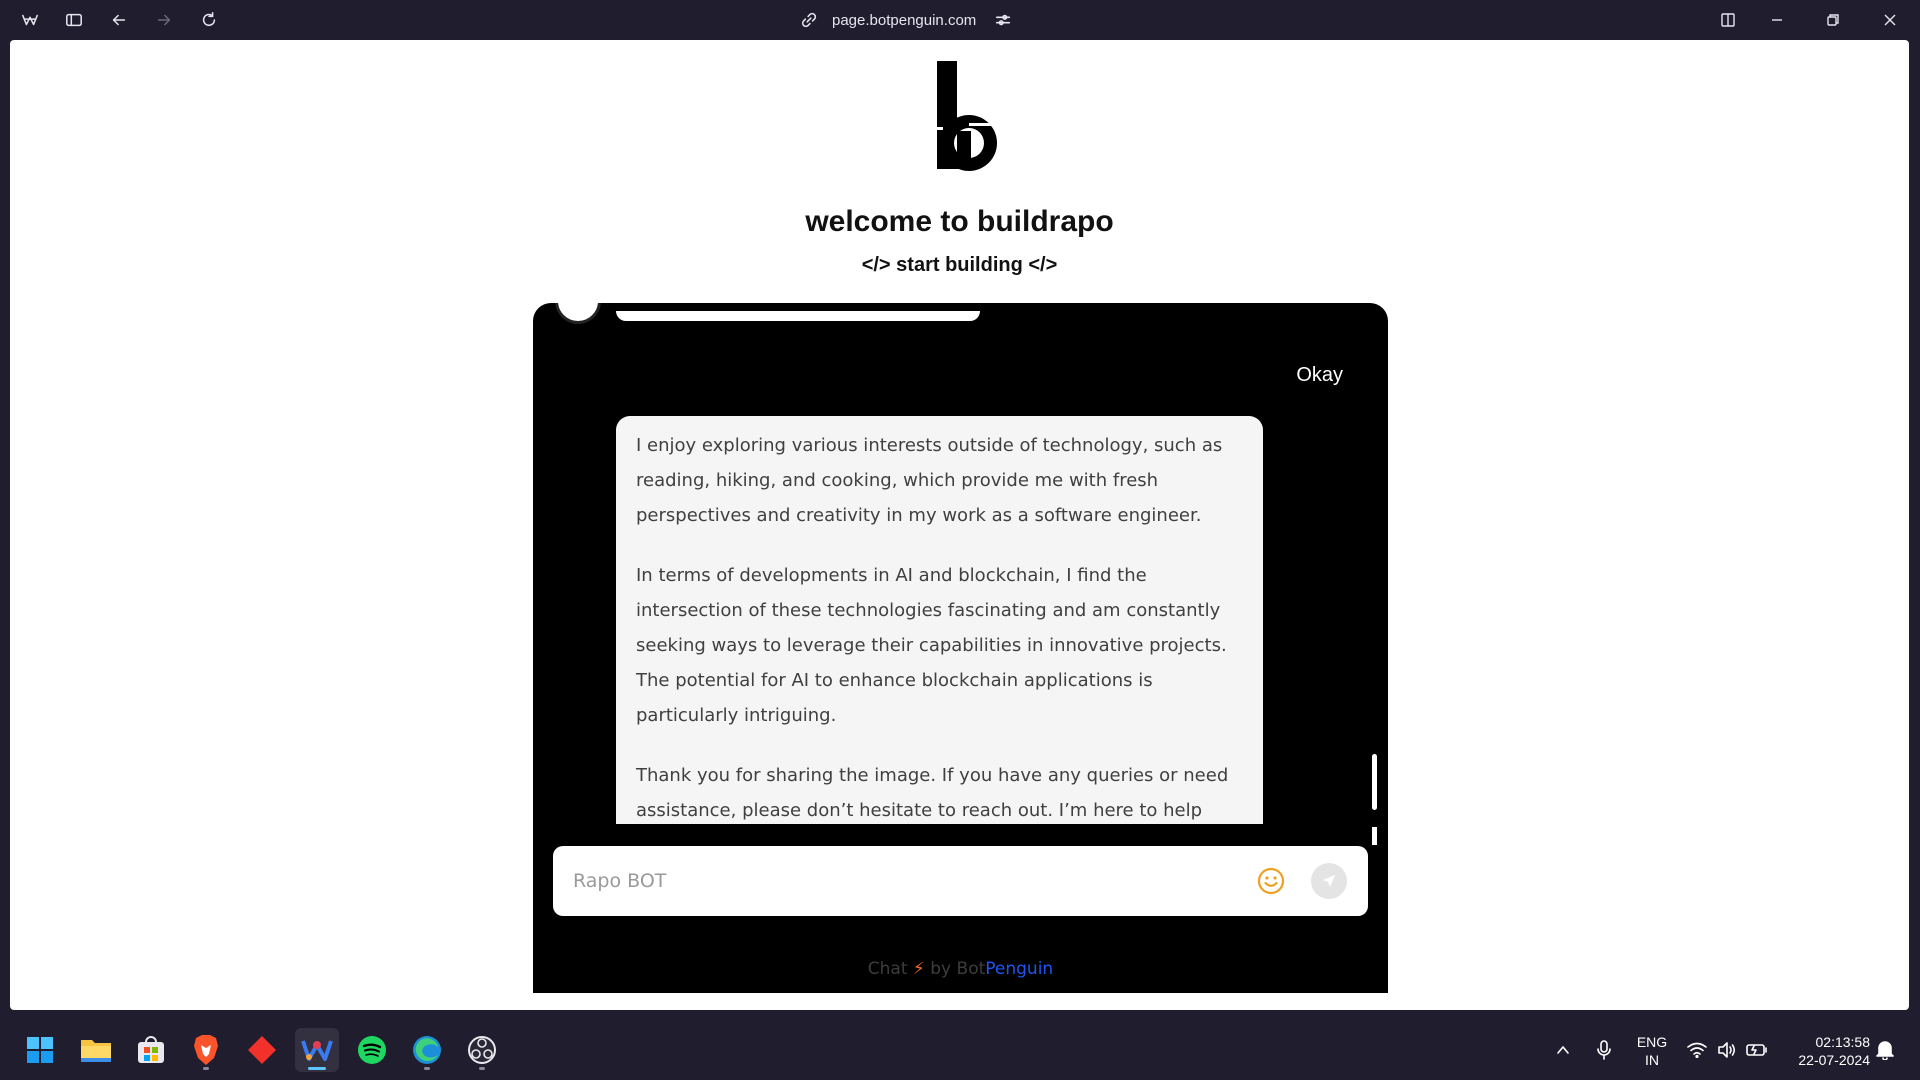  What do you see at coordinates (427, 1050) in the screenshot?
I see `edge-browser-icon` at bounding box center [427, 1050].